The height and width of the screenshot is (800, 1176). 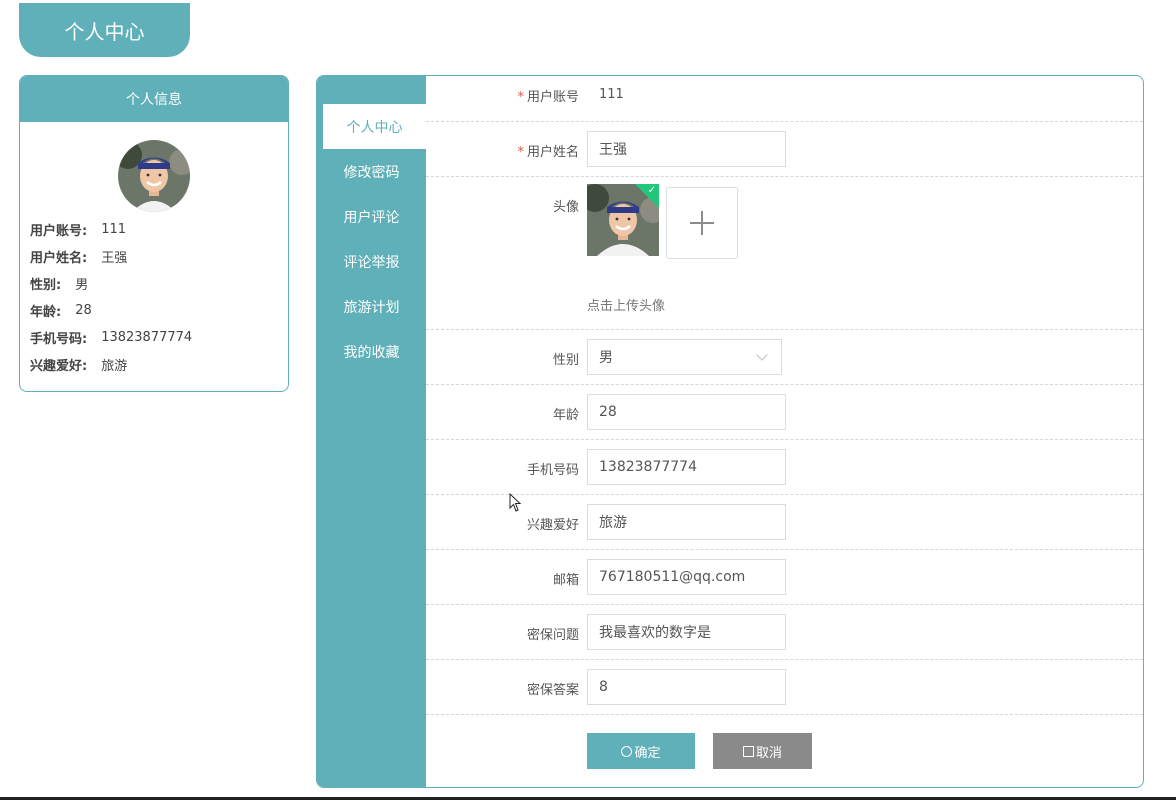 I want to click on nav-item-label: 修改密码, so click(x=371, y=172).